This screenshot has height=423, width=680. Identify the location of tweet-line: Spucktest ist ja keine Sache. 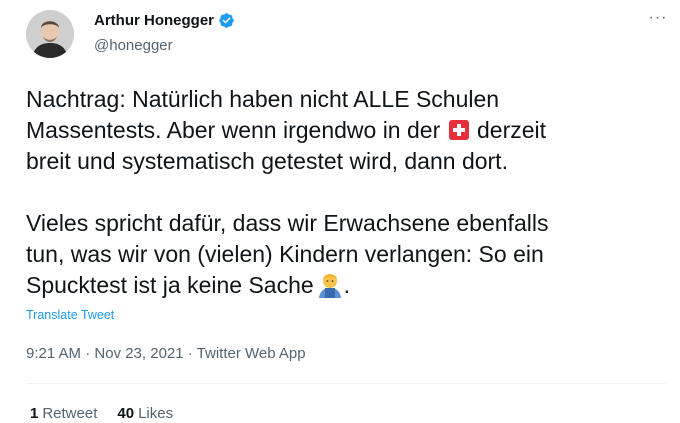
(170, 285).